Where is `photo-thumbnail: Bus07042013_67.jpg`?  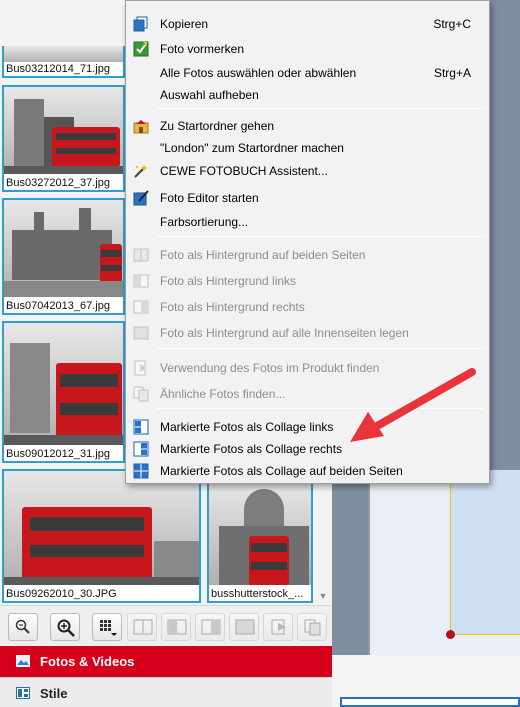
photo-thumbnail: Bus07042013_67.jpg is located at coordinates (63, 256).